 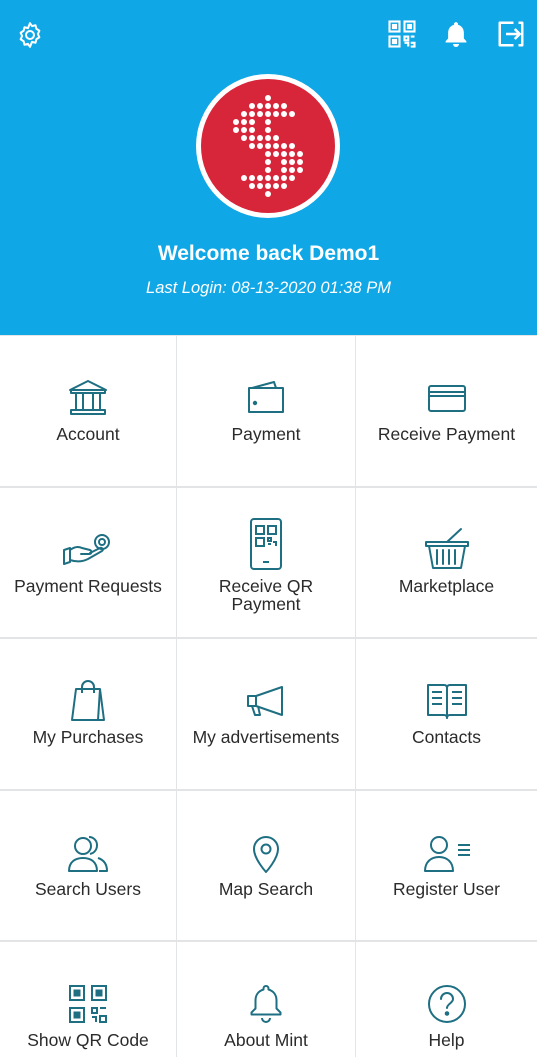 I want to click on menu-item-search-users: Search Users, so click(x=88, y=865).